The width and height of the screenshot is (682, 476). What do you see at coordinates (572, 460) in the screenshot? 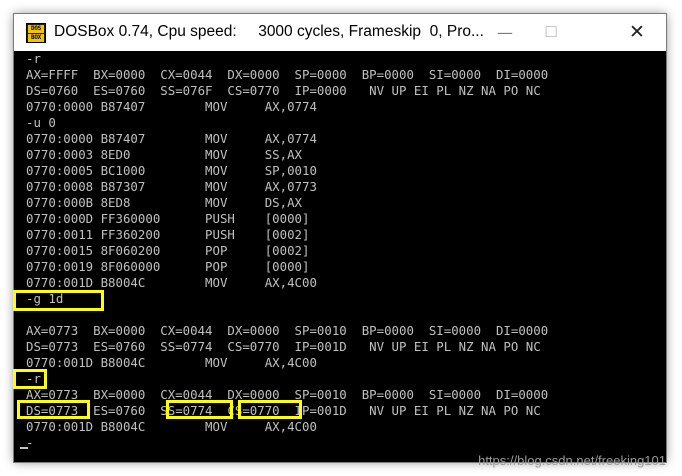
I see `watermark: https://blog.csdn.net/freeking101` at bounding box center [572, 460].